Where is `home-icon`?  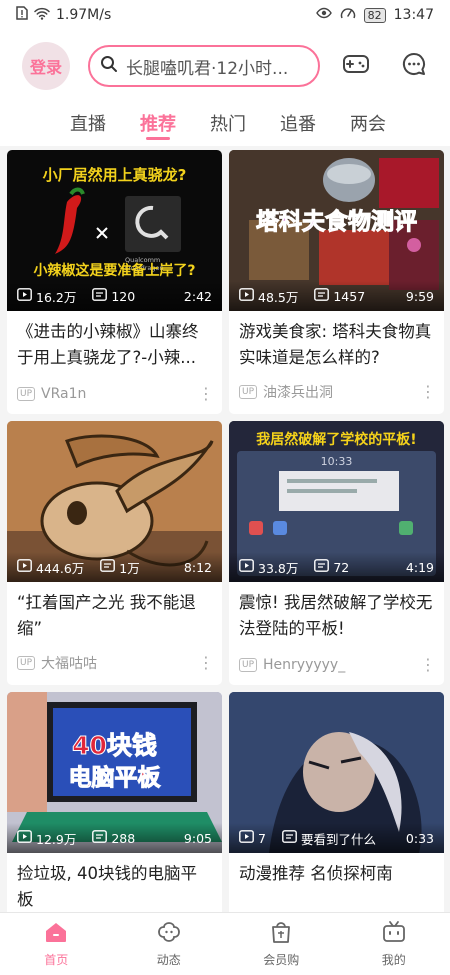
home-icon is located at coordinates (56, 933).